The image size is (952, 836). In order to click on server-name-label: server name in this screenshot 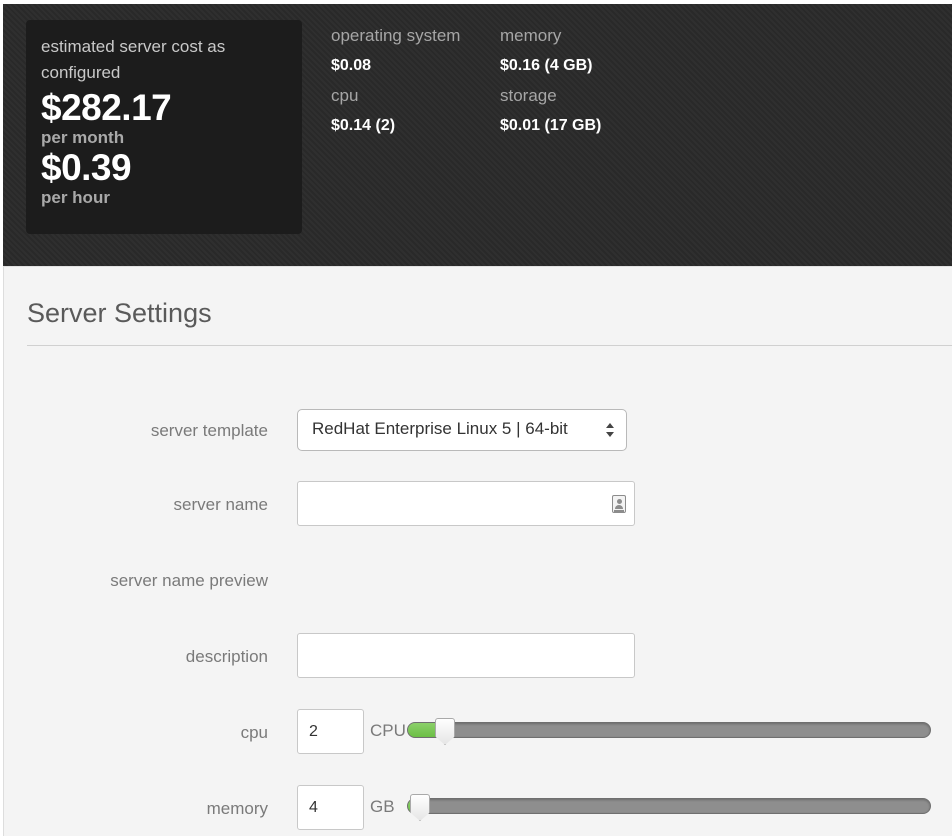, I will do `click(220, 504)`.